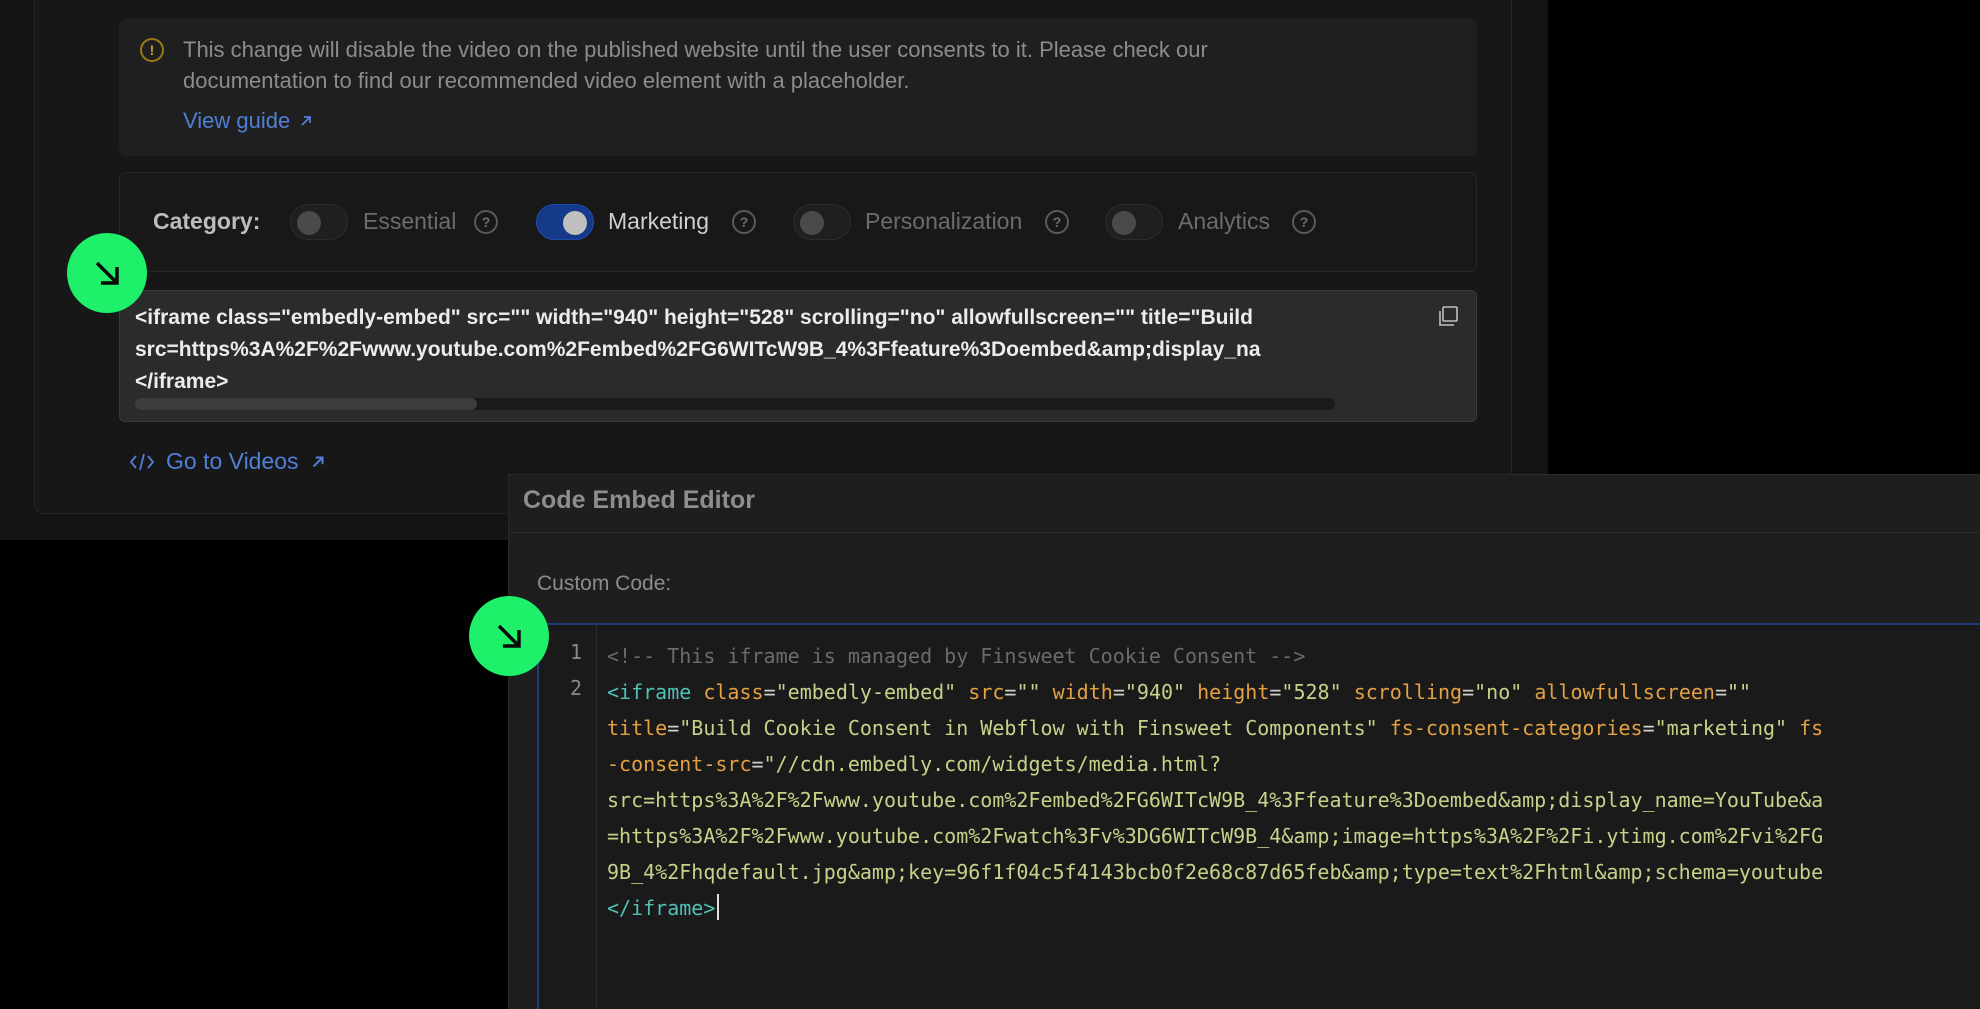  What do you see at coordinates (565, 222) in the screenshot?
I see `toggle-marketing` at bounding box center [565, 222].